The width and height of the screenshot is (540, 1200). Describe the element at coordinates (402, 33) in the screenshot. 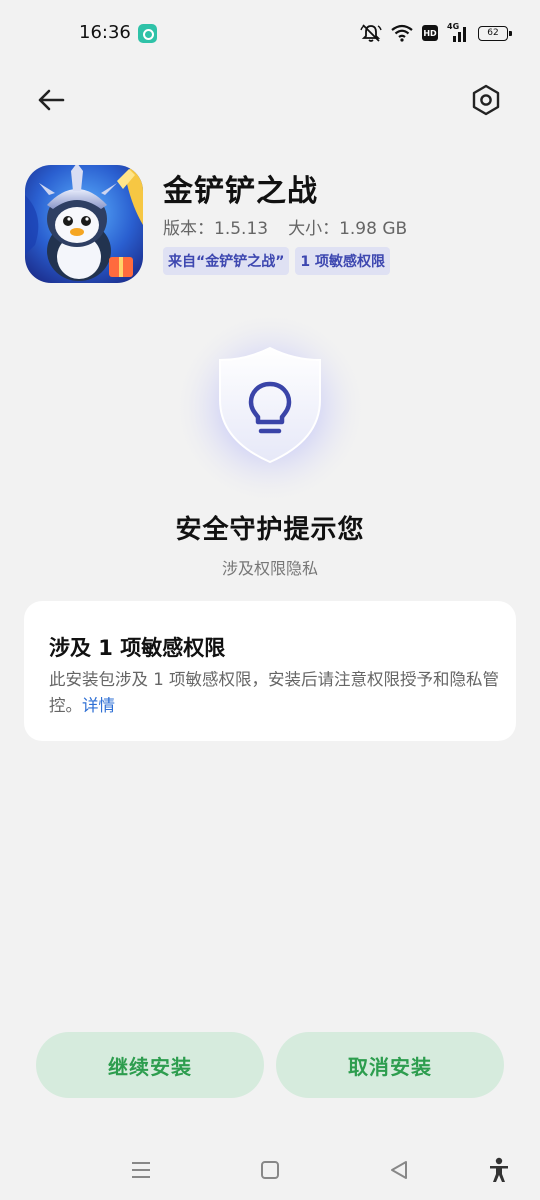

I see `wifi-icon` at that location.